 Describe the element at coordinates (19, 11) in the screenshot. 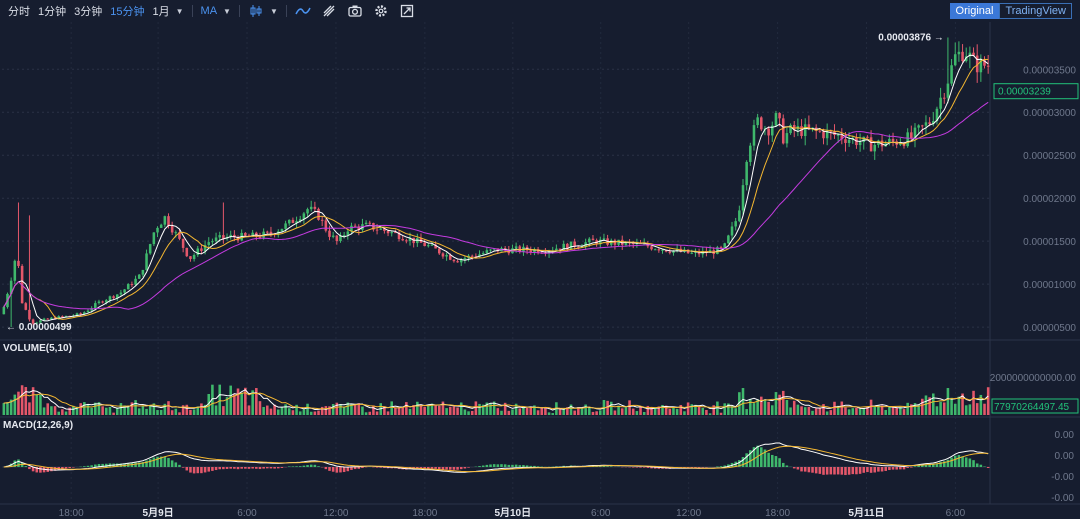

I see `timeframe-tick: 分时` at that location.